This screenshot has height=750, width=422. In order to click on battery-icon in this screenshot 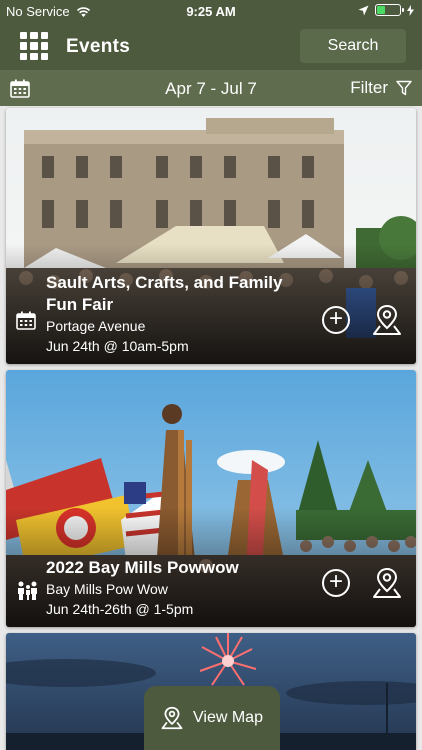, I will do `click(389, 10)`.